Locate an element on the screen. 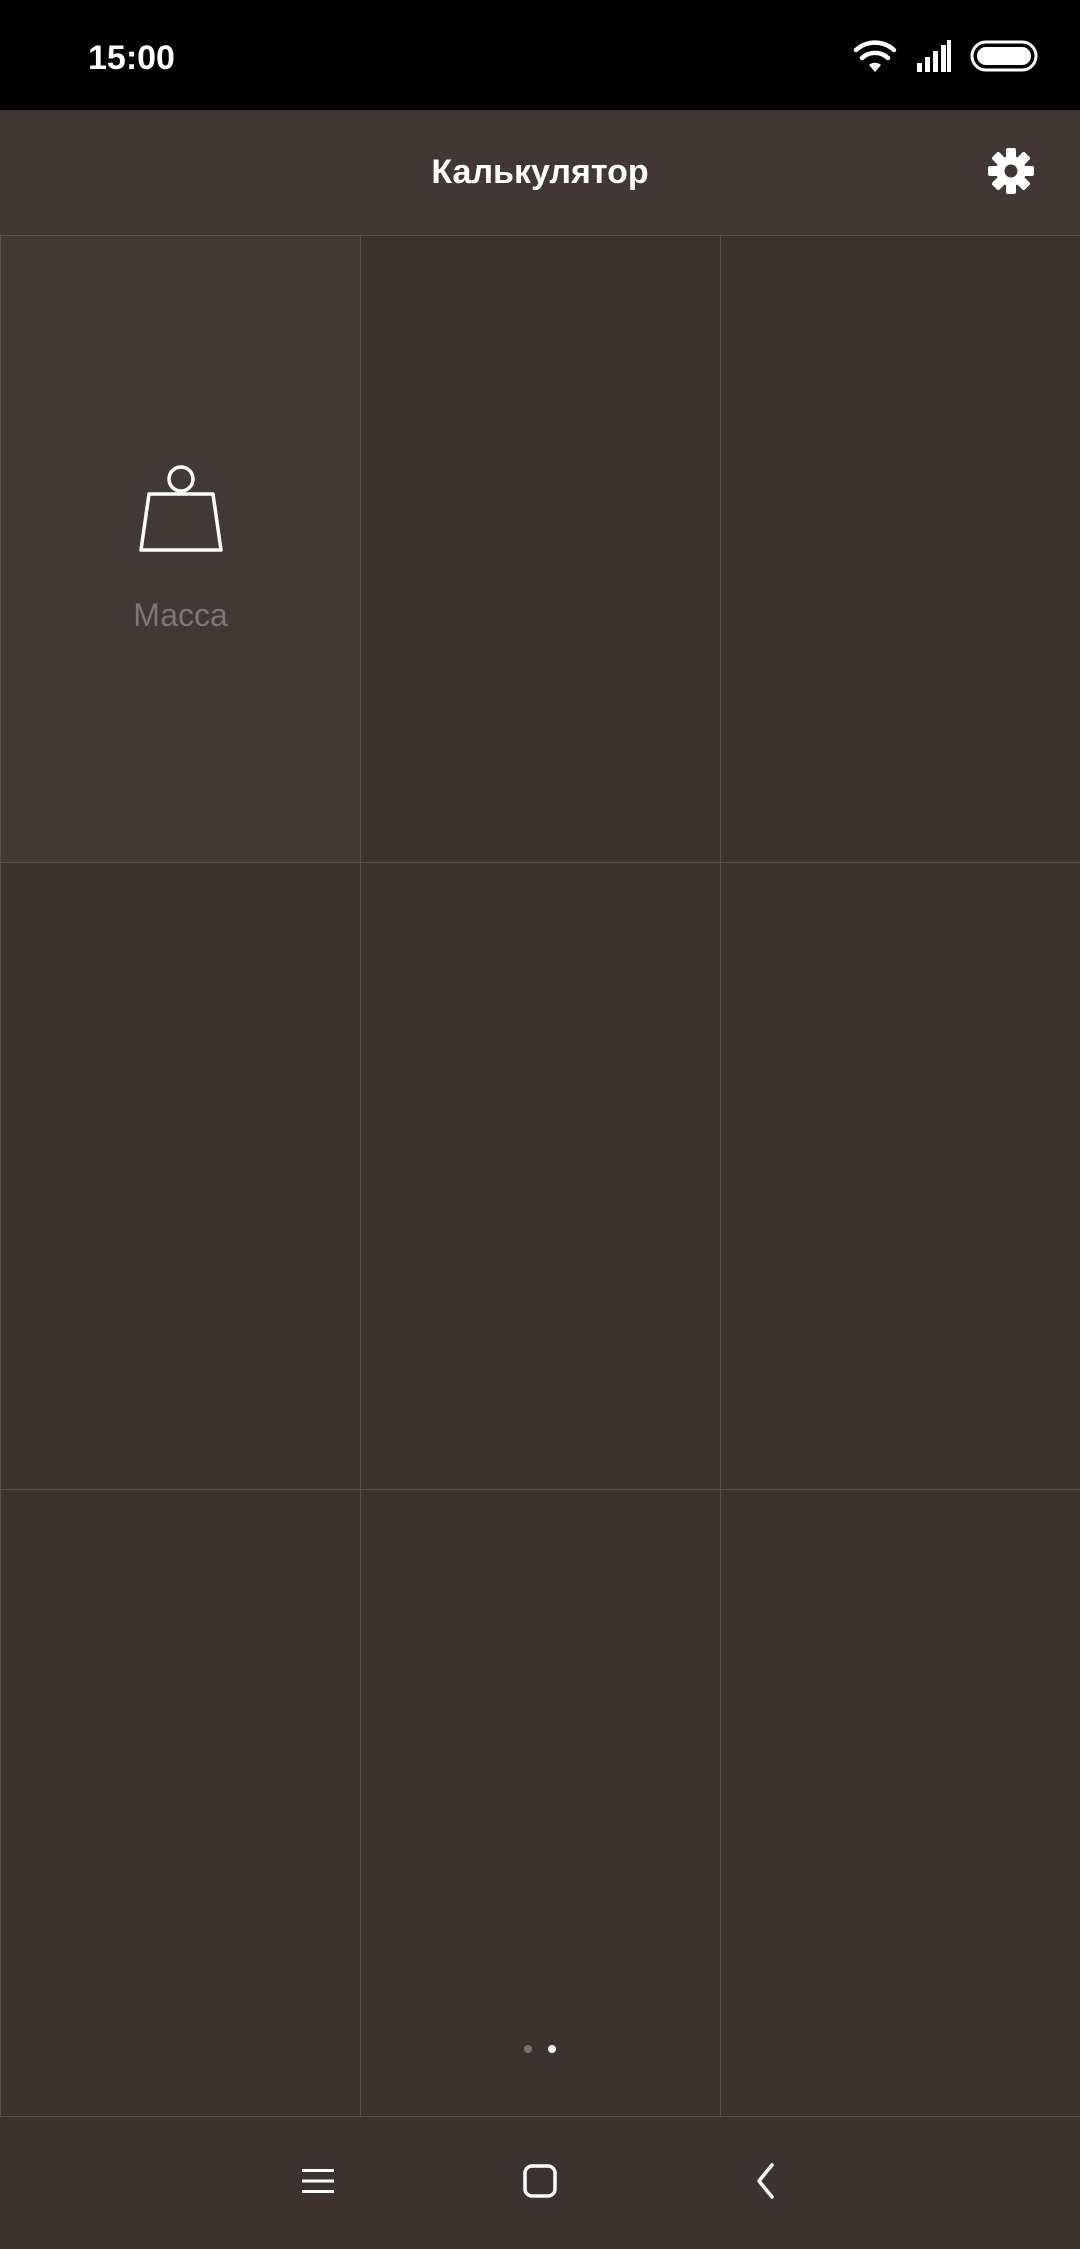 This screenshot has width=1080, height=2249. page-title: Калькулятор is located at coordinates (540, 172).